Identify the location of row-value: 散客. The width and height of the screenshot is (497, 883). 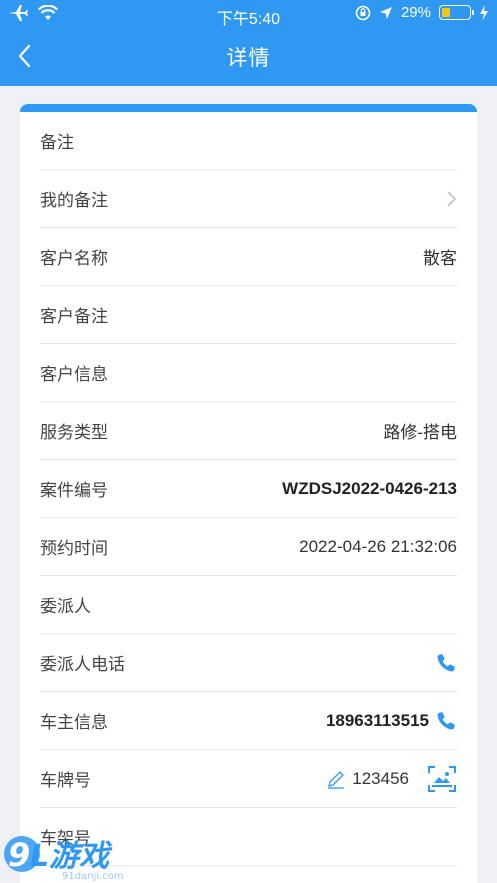
(440, 258).